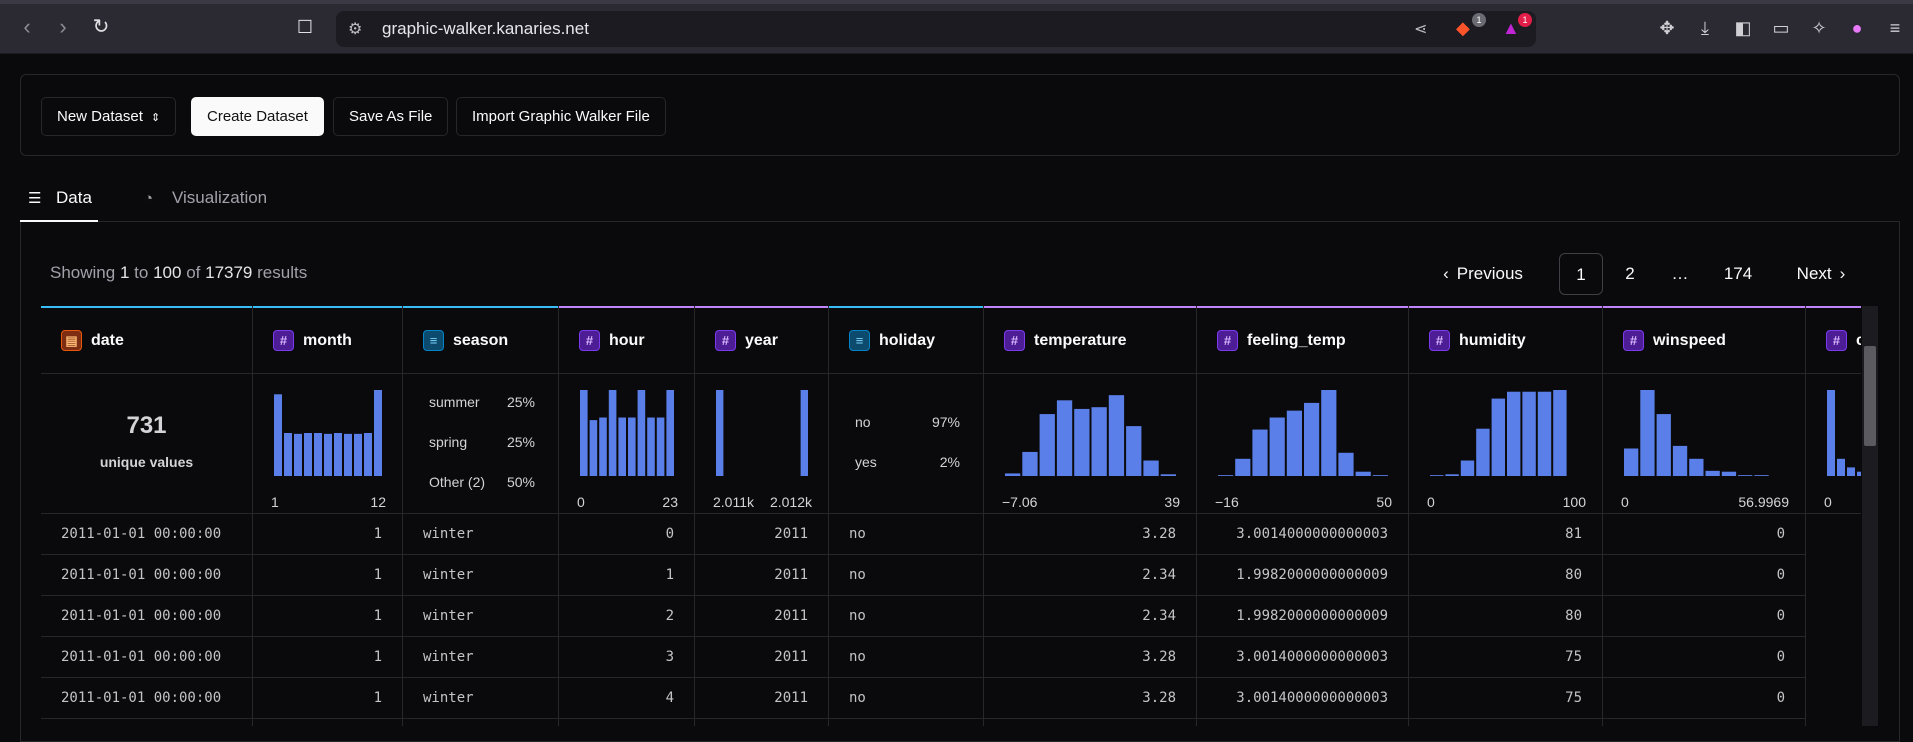 Image resolution: width=1913 pixels, height=742 pixels. I want to click on dataset-select: New Dataset ⇕, so click(109, 116).